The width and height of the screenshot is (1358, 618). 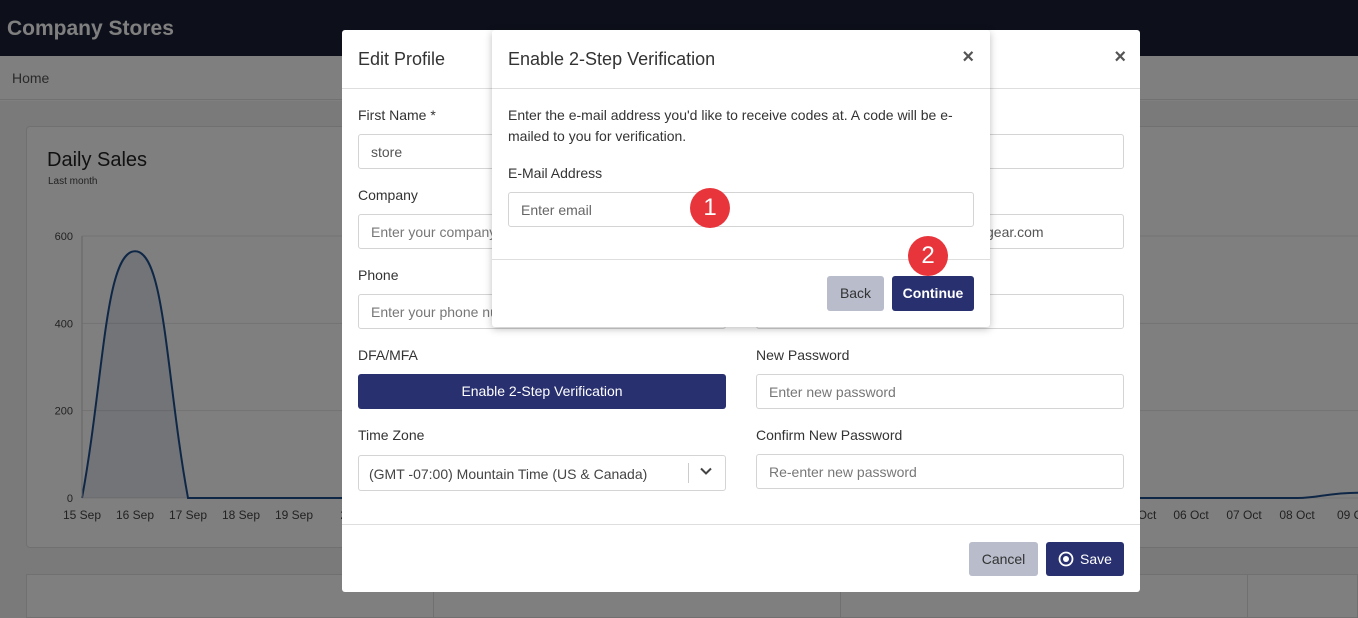 What do you see at coordinates (710, 208) in the screenshot?
I see `step-marker-1: 1` at bounding box center [710, 208].